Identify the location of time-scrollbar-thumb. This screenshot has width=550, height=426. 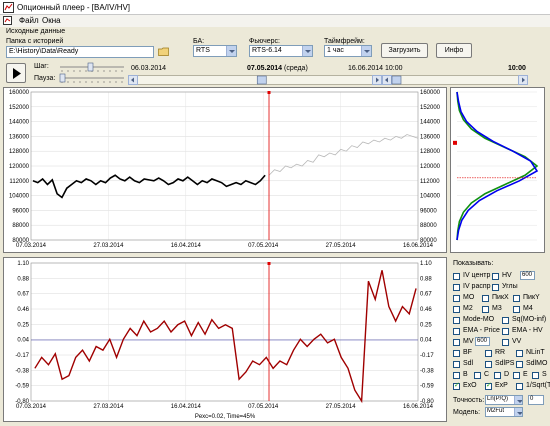
(396, 80).